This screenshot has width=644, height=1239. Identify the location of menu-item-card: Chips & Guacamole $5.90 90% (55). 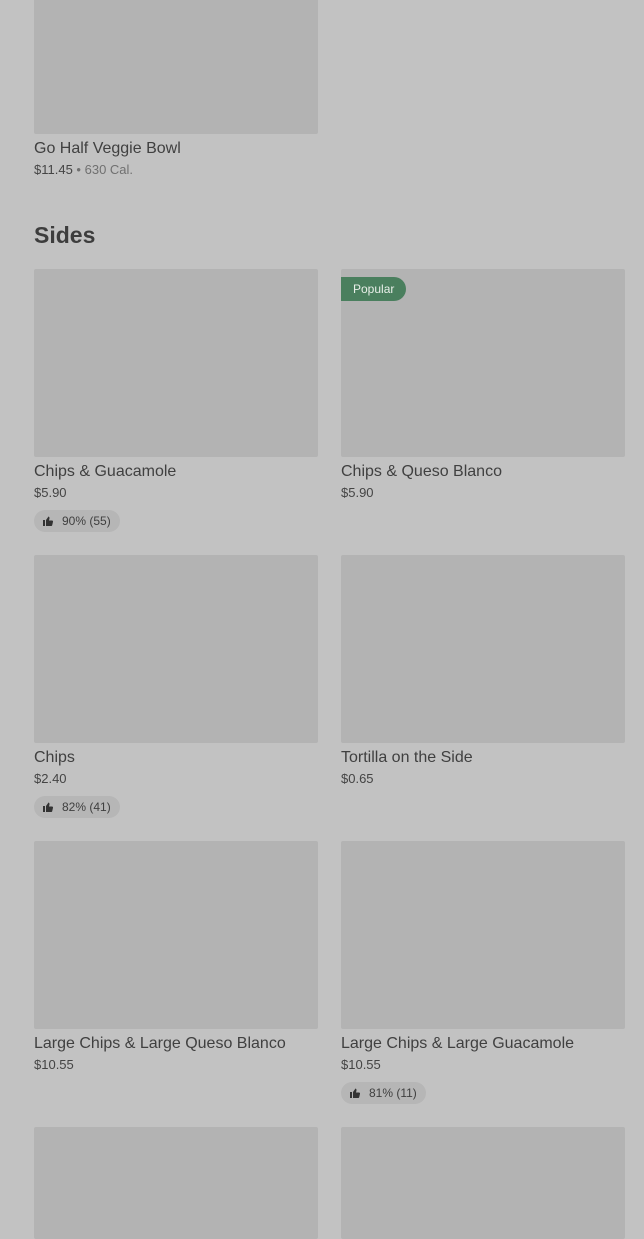
(176, 400).